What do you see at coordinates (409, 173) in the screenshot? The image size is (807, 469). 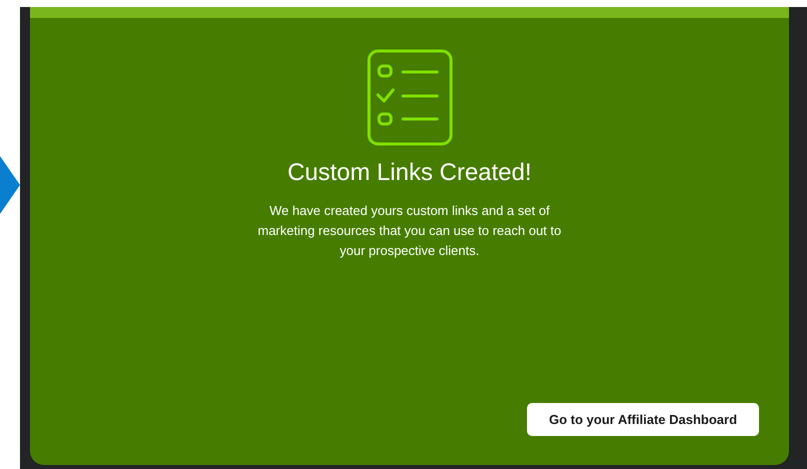 I see `title: Custom Links Created!` at bounding box center [409, 173].